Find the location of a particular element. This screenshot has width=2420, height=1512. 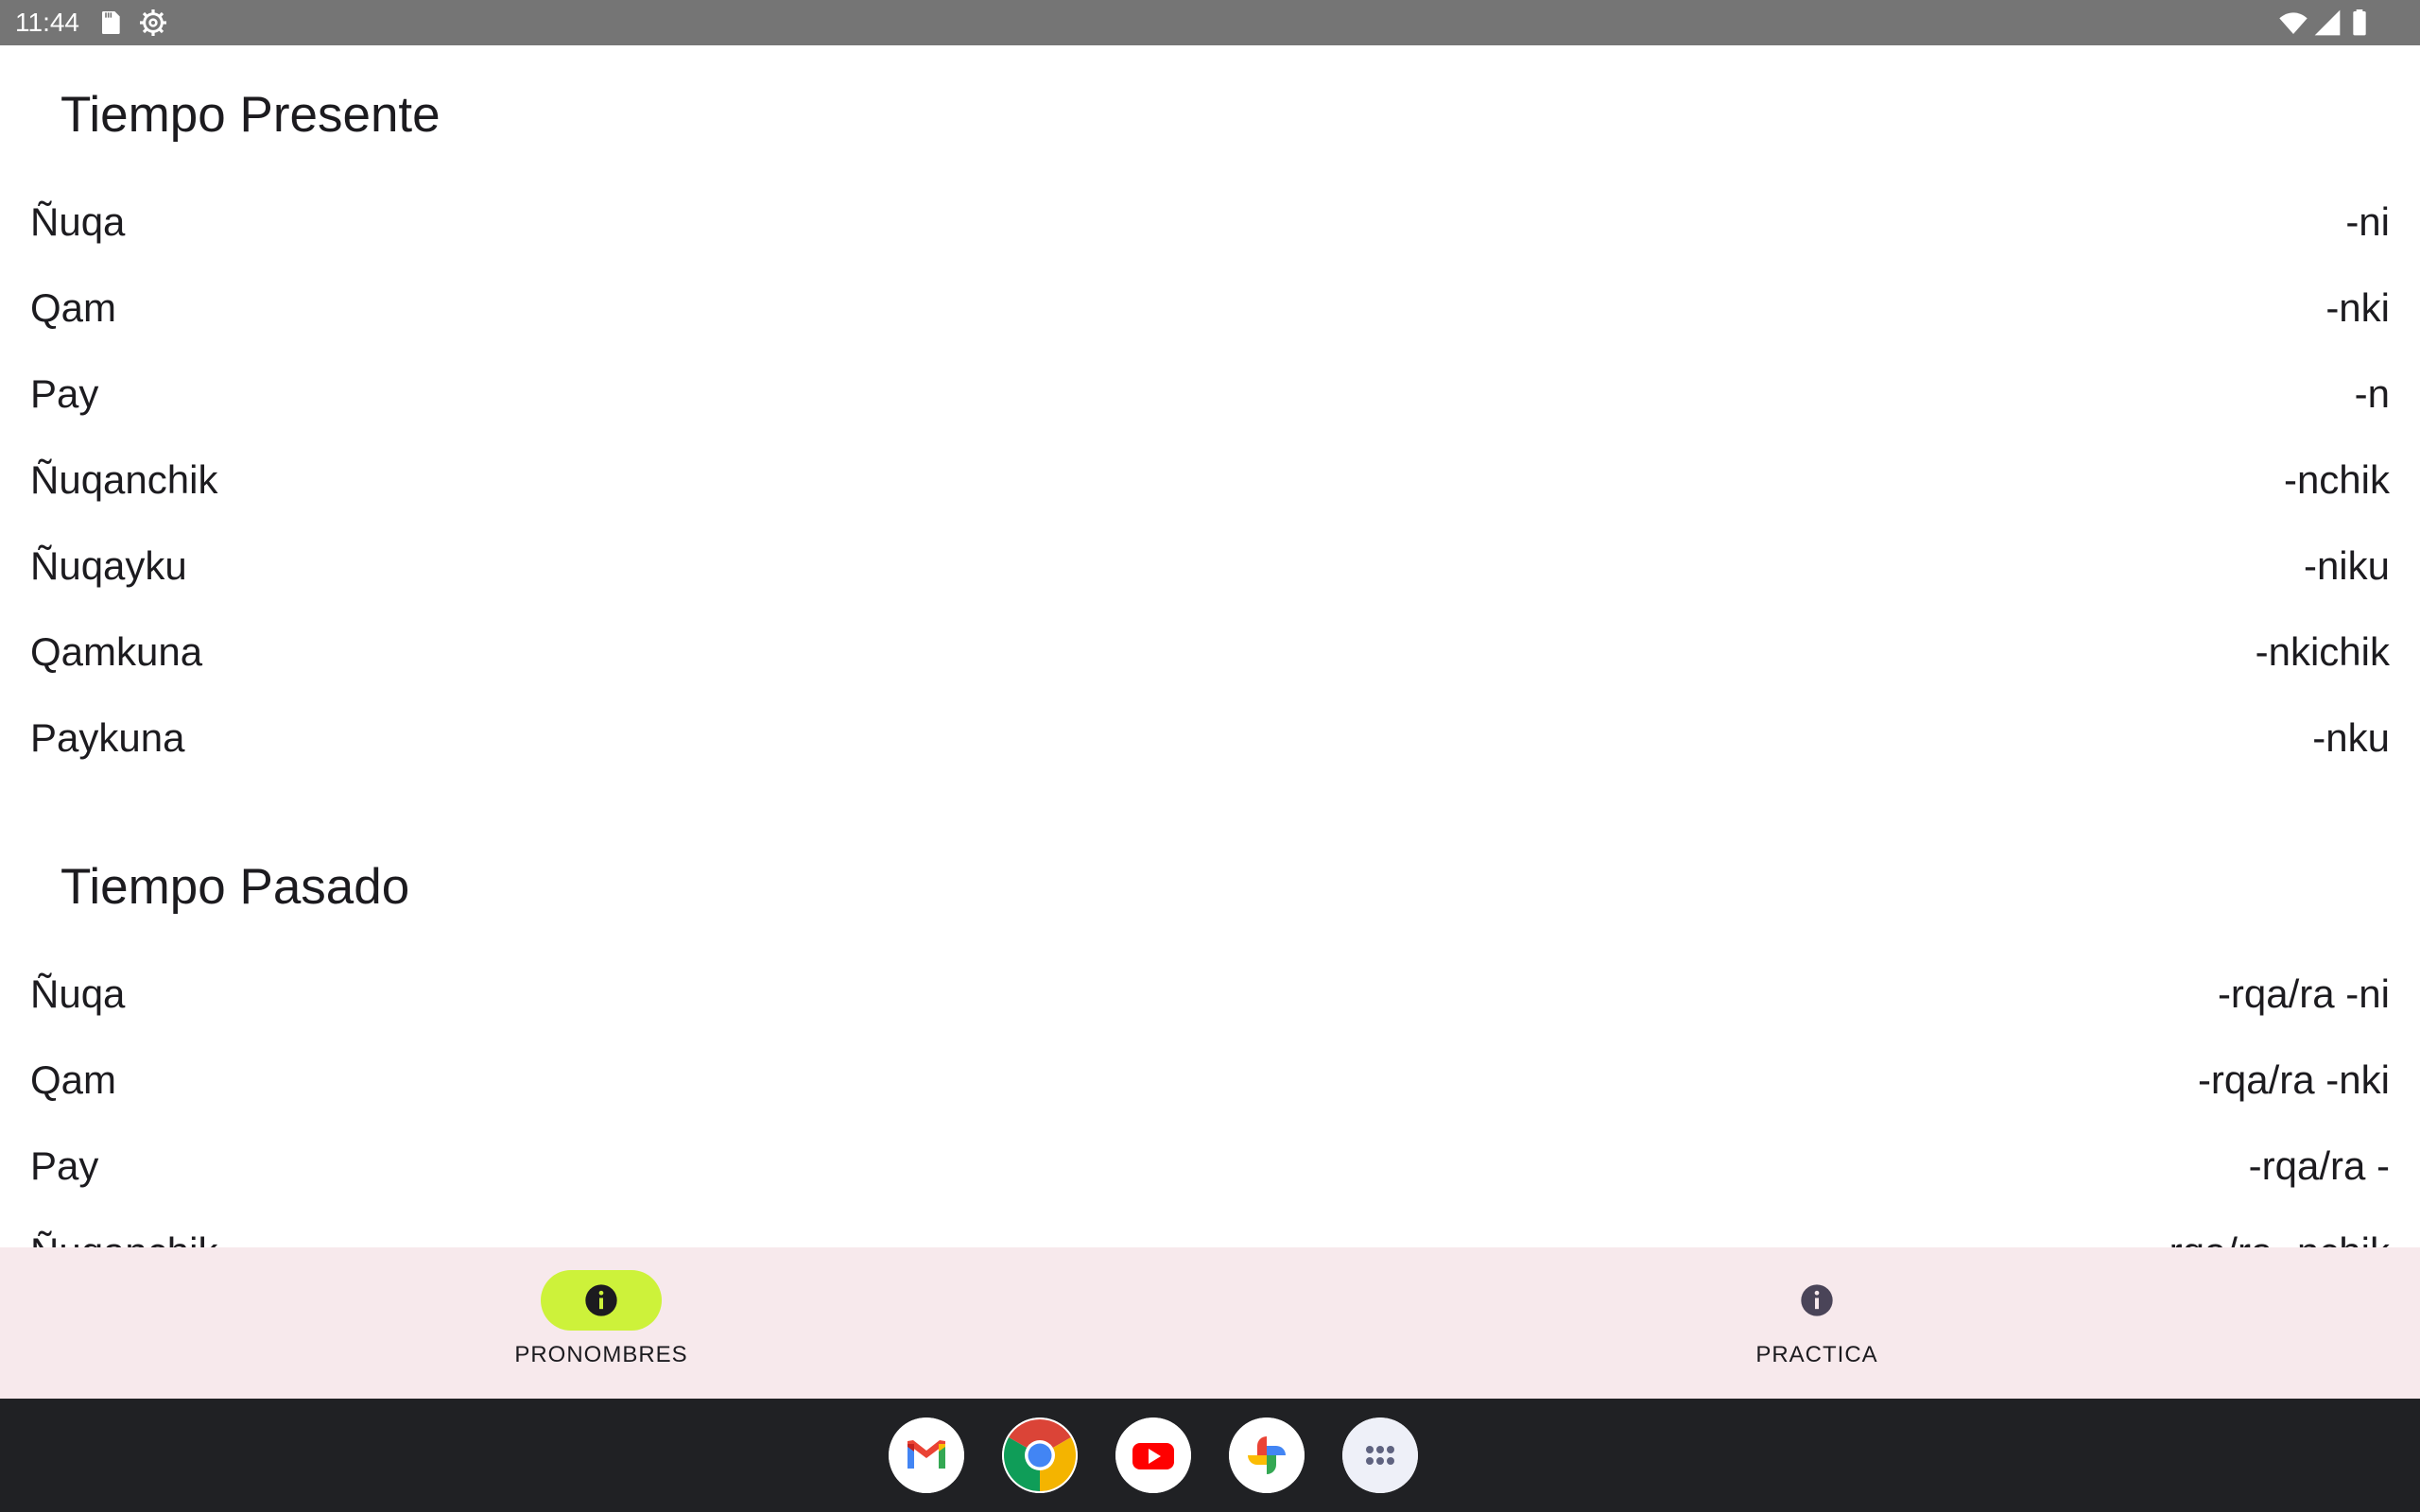

status-time: 11:44 is located at coordinates (47, 22).